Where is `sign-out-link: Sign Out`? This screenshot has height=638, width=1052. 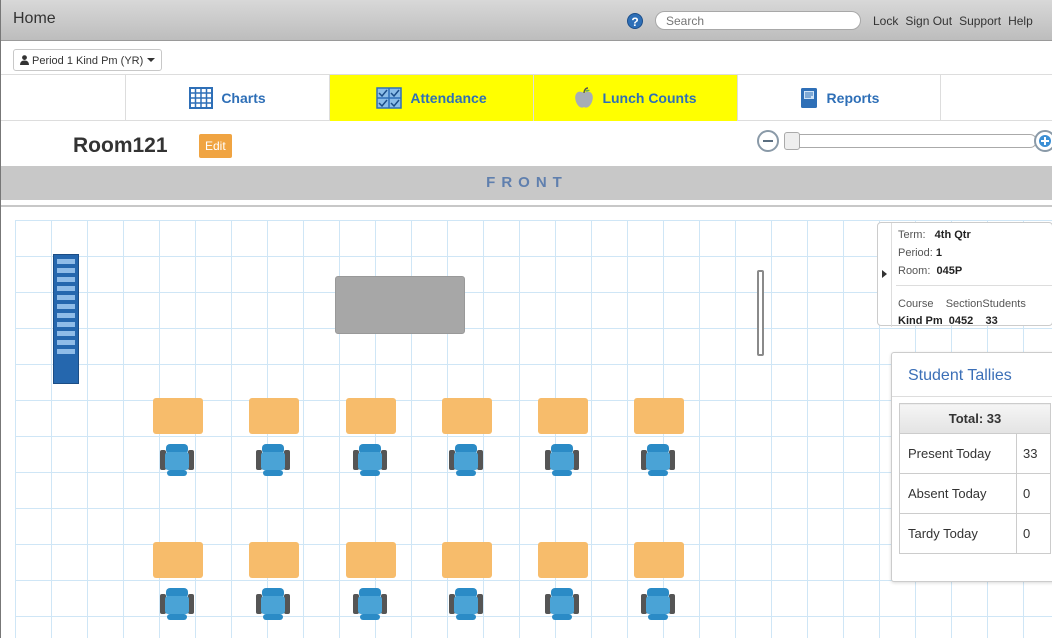
sign-out-link: Sign Out is located at coordinates (928, 21).